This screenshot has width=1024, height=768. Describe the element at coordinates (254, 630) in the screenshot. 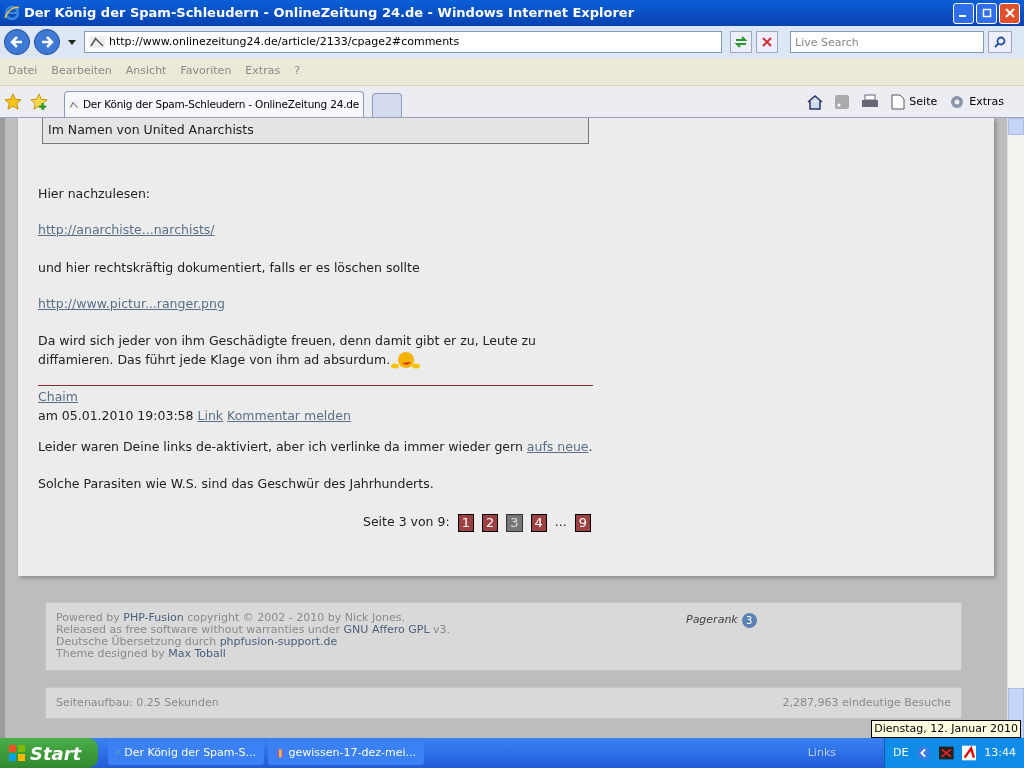

I see `footer-line: Released as free software without warranties under GNU Affero GPL v3.` at that location.